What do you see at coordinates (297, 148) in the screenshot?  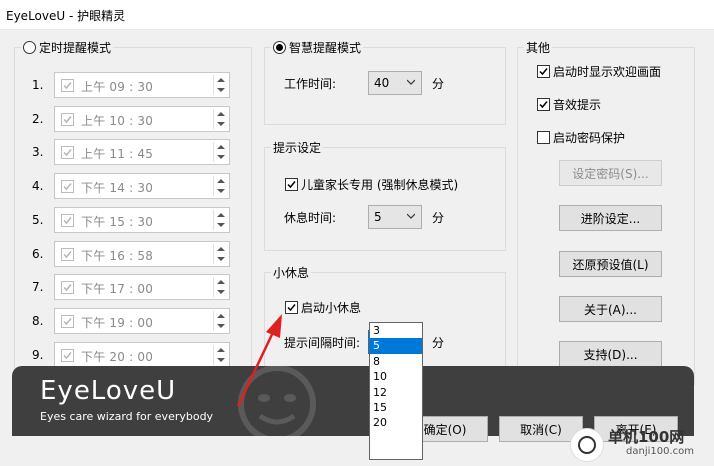 I see `tip-settings-label: 提示设定` at bounding box center [297, 148].